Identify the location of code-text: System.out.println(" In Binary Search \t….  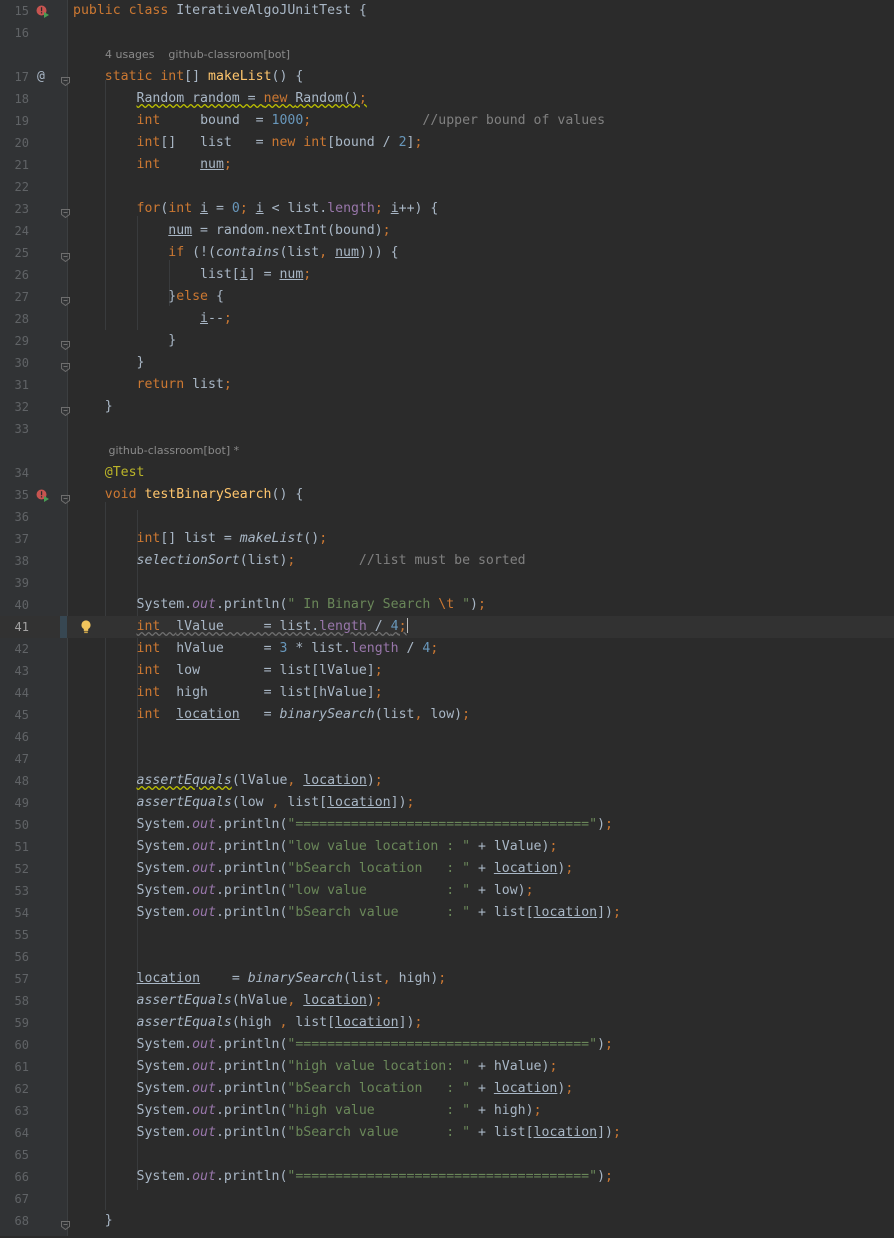
(279, 605).